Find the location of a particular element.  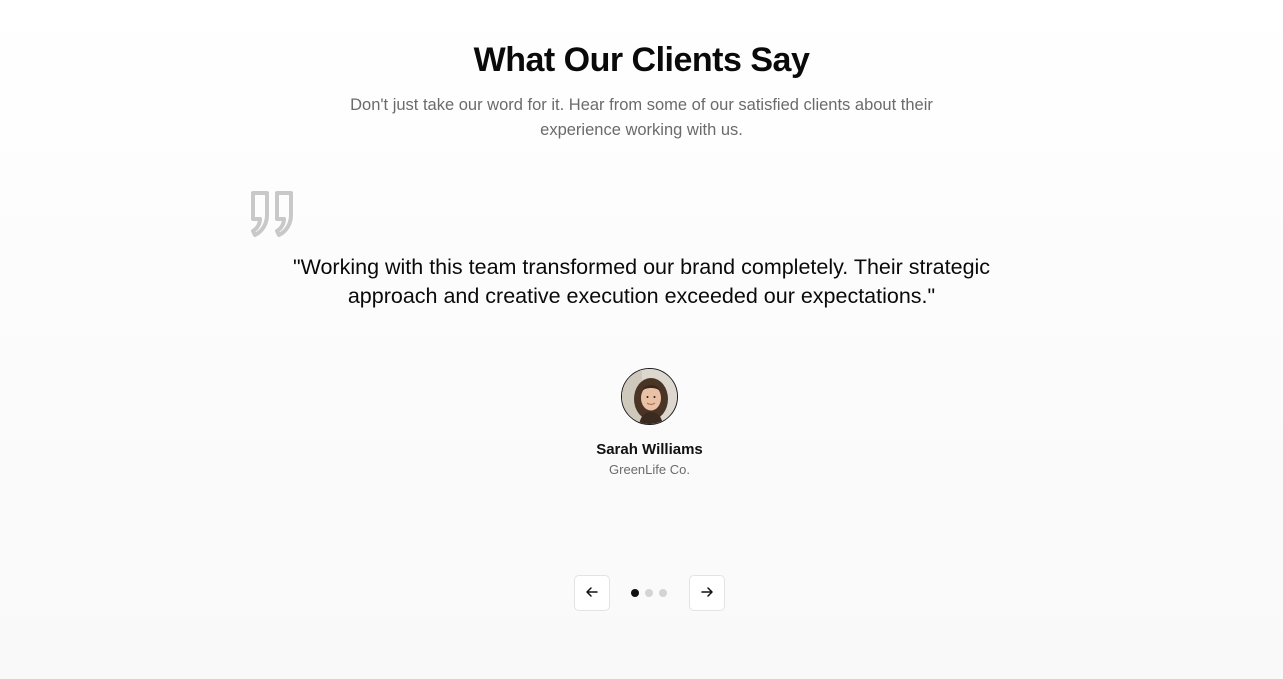

quote-mark-icon is located at coordinates (273, 213).